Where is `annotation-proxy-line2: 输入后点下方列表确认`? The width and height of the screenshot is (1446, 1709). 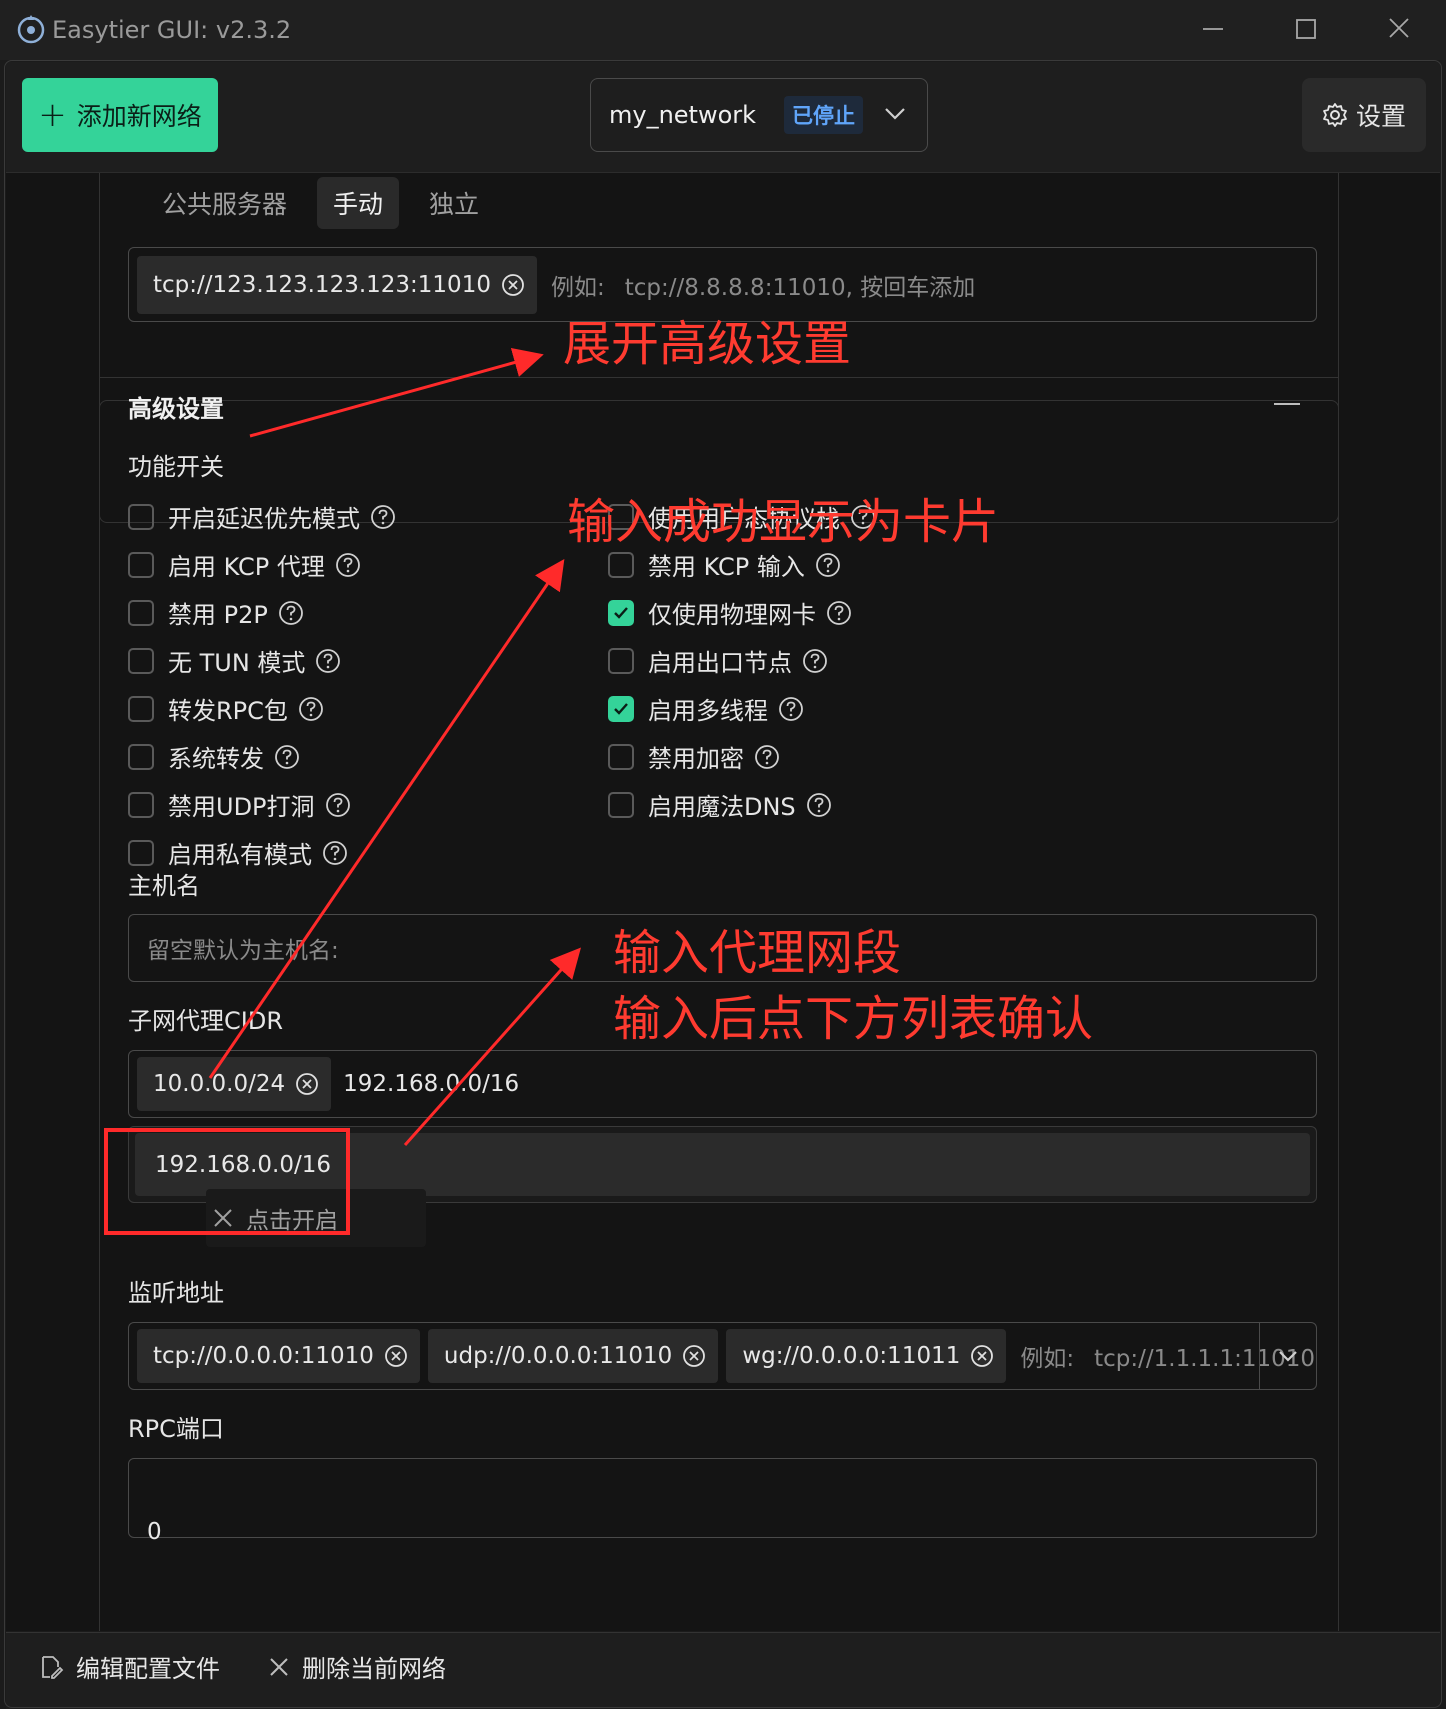
annotation-proxy-line2: 输入后点下方列表确认 is located at coordinates (853, 1019).